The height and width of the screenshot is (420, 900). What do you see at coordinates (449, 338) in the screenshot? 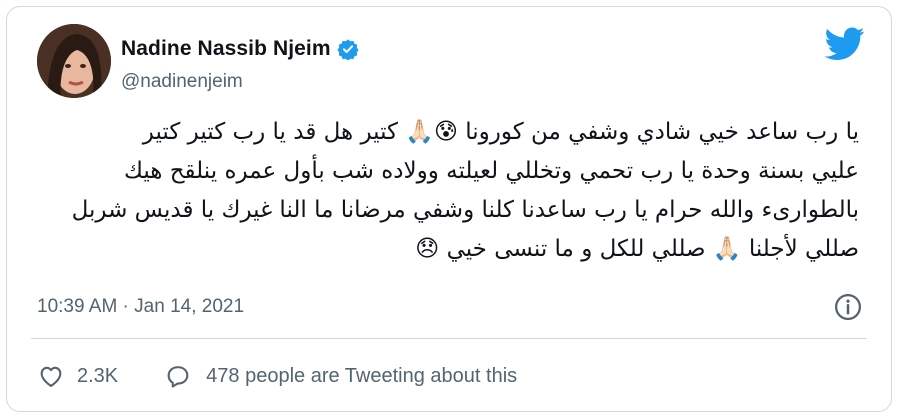
I see `divider` at bounding box center [449, 338].